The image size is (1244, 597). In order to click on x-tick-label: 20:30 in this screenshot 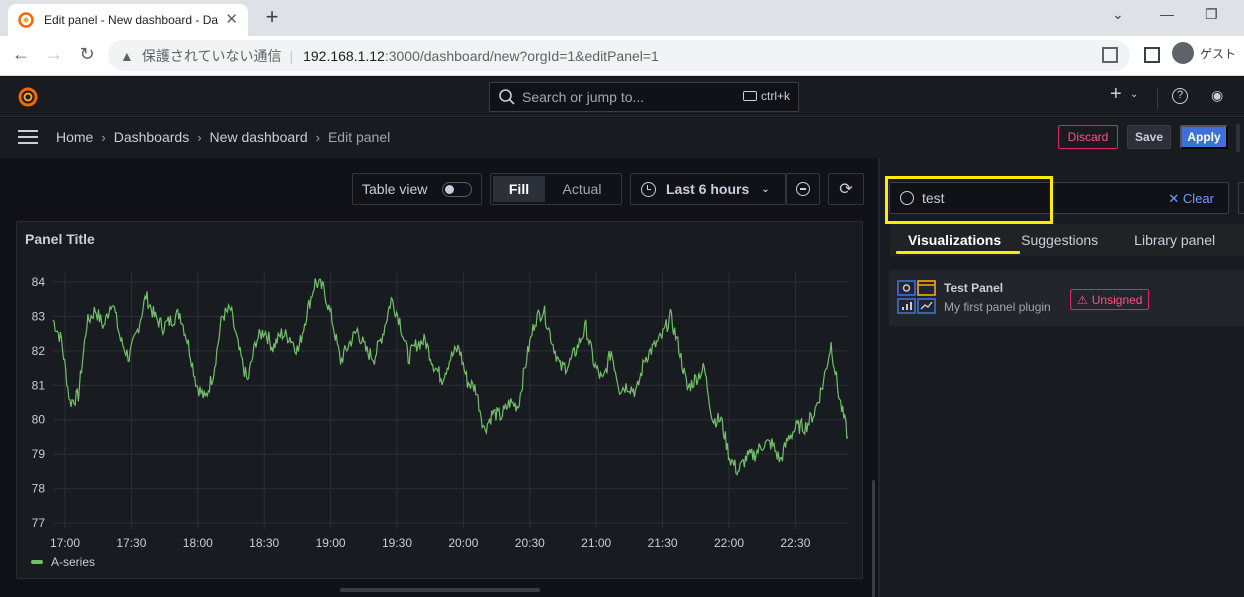, I will do `click(530, 543)`.